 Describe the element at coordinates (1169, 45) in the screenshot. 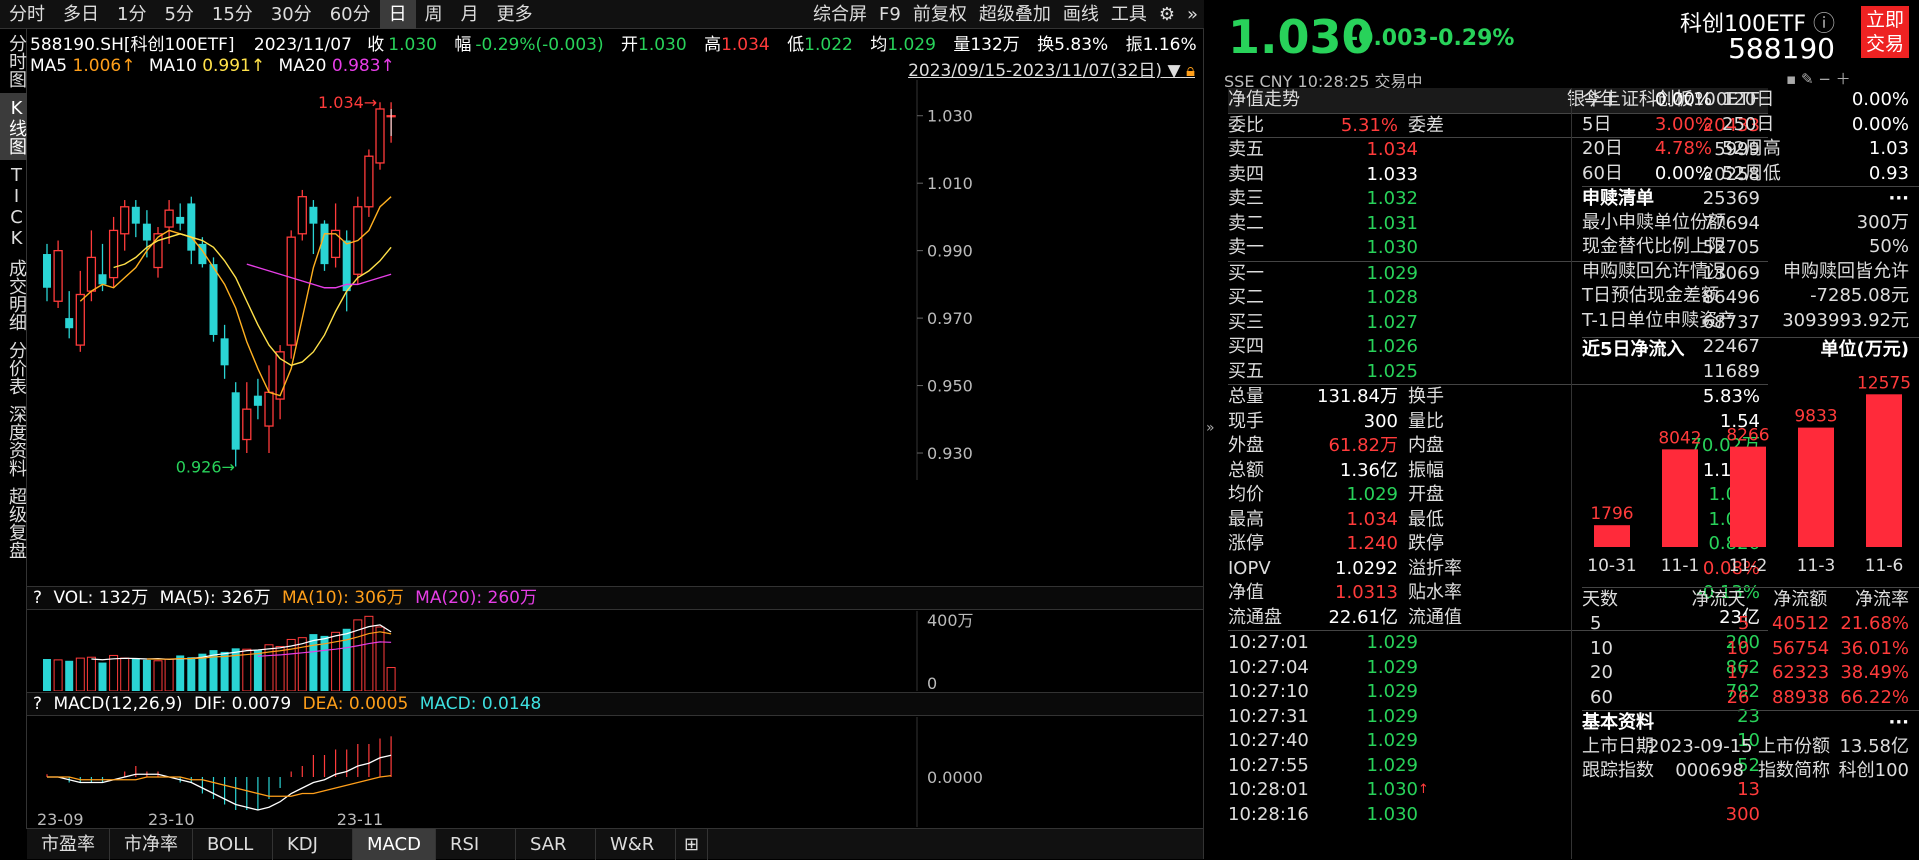

I see `swing-value: 1.16%` at that location.